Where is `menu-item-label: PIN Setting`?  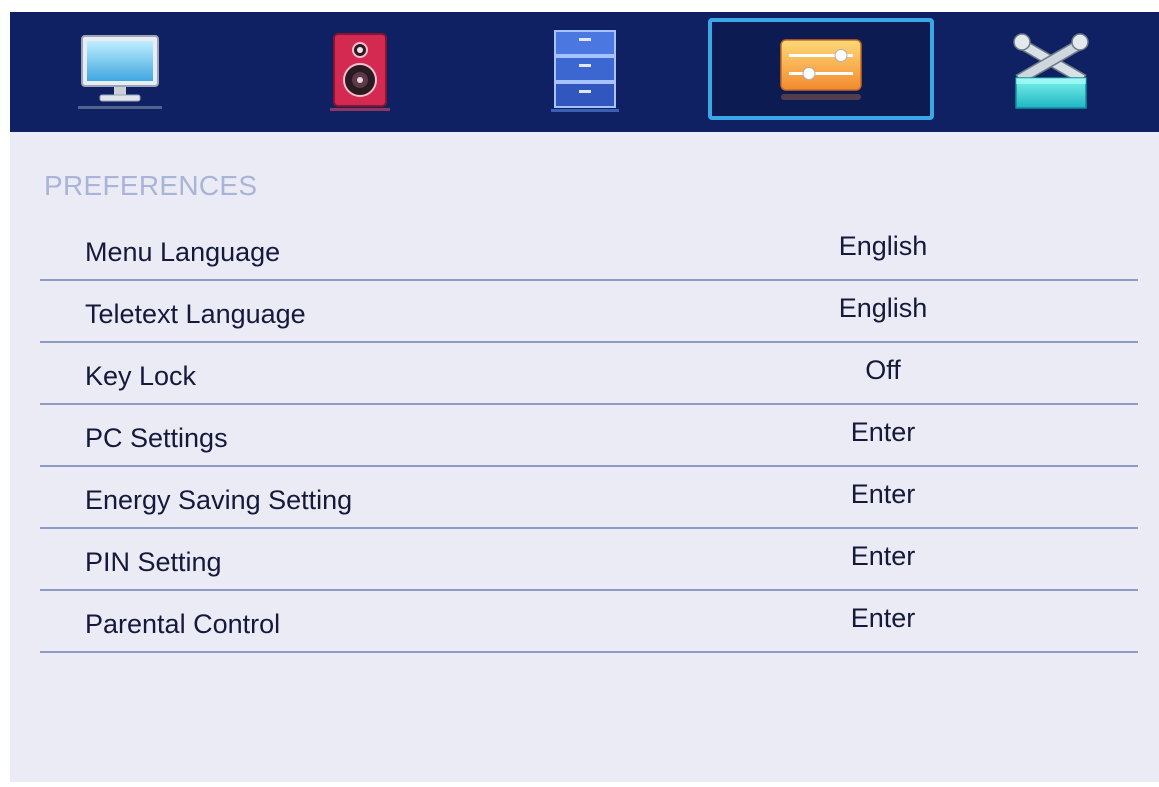 menu-item-label: PIN Setting is located at coordinates (153, 562).